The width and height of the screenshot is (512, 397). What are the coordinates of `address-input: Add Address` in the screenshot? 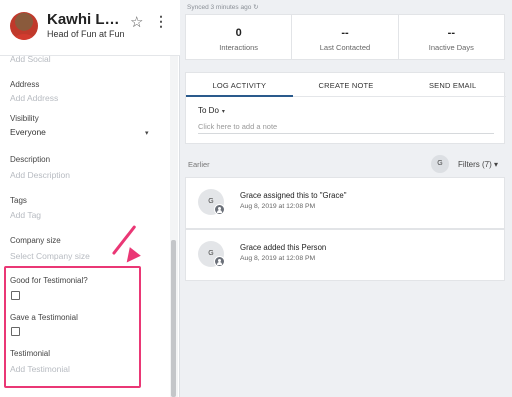 It's located at (34, 98).